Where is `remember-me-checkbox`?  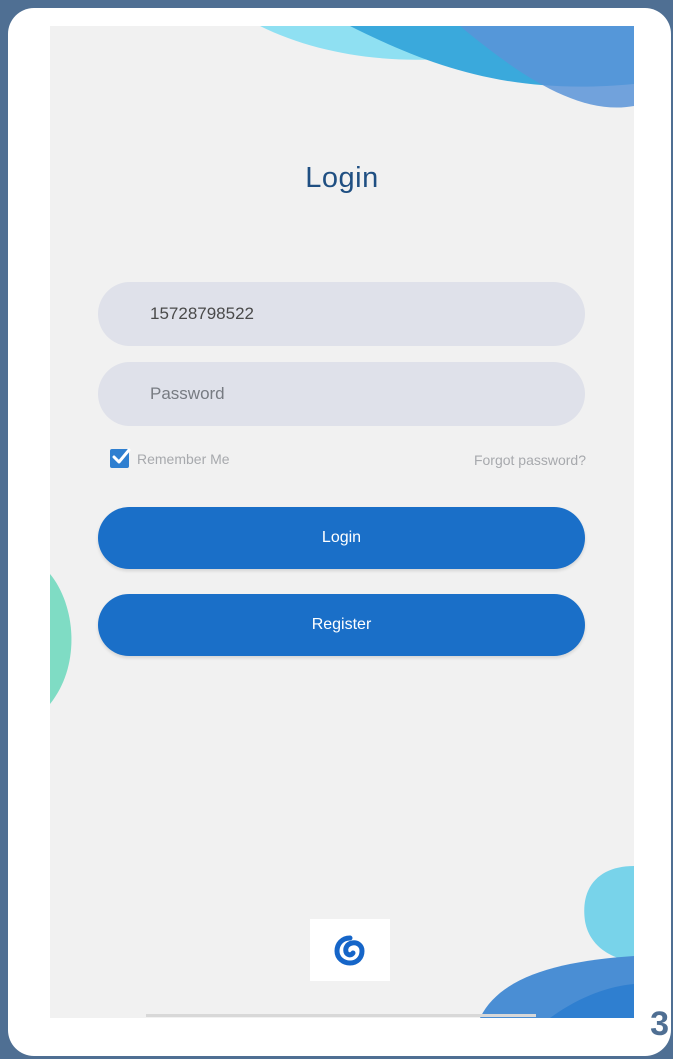 remember-me-checkbox is located at coordinates (120, 458).